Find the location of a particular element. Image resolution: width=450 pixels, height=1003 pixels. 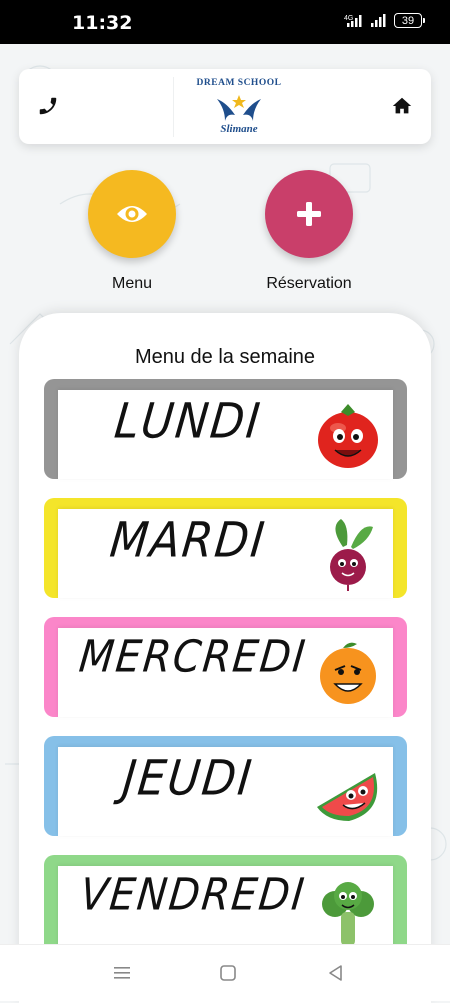

network-signal-icon: 4G is located at coordinates (353, 21).